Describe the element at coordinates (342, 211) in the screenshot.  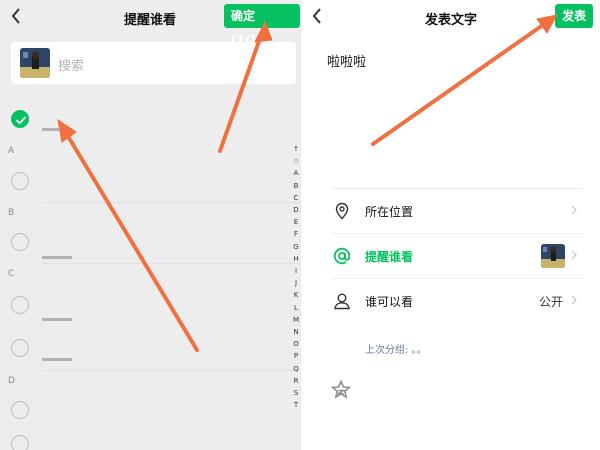
I see `location-pin-icon` at that location.